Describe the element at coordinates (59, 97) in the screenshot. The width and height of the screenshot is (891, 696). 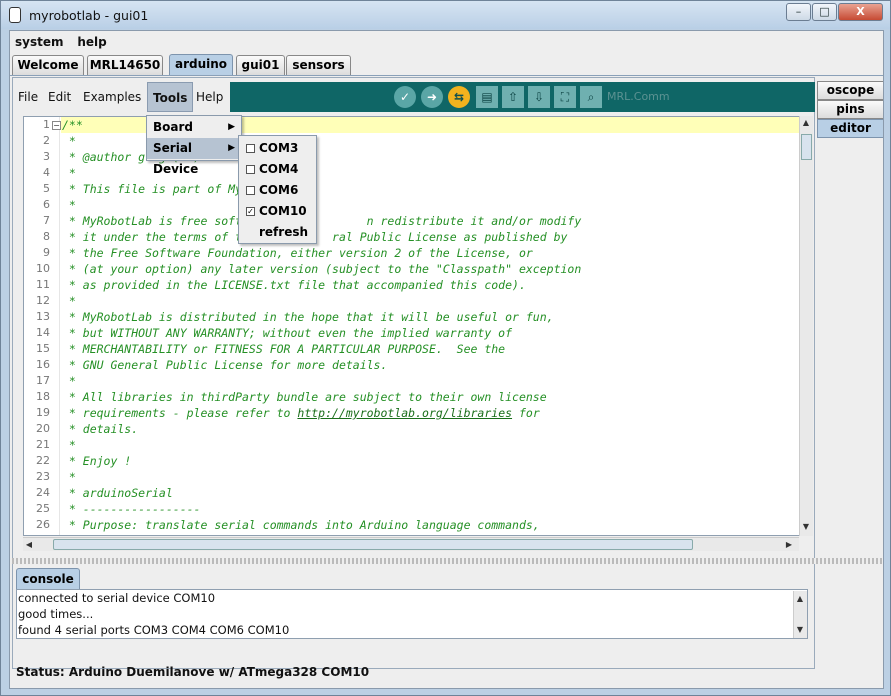
I see `menu-edit: Edit` at that location.